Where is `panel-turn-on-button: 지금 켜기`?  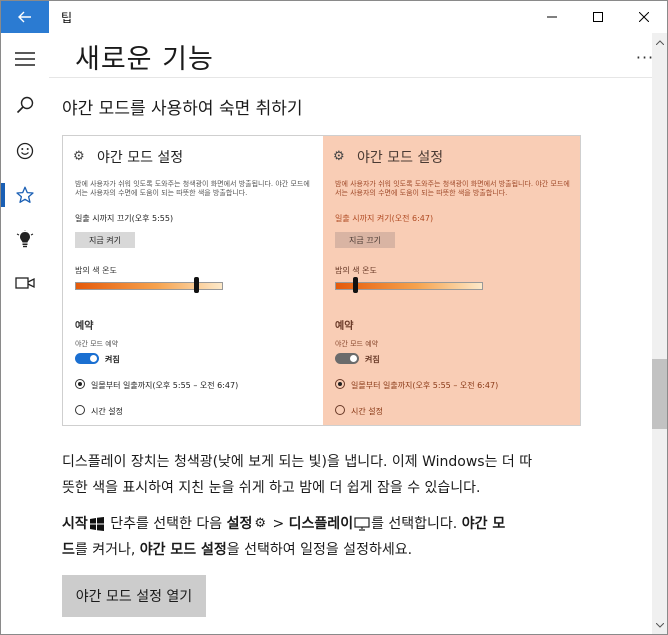 panel-turn-on-button: 지금 켜기 is located at coordinates (105, 240).